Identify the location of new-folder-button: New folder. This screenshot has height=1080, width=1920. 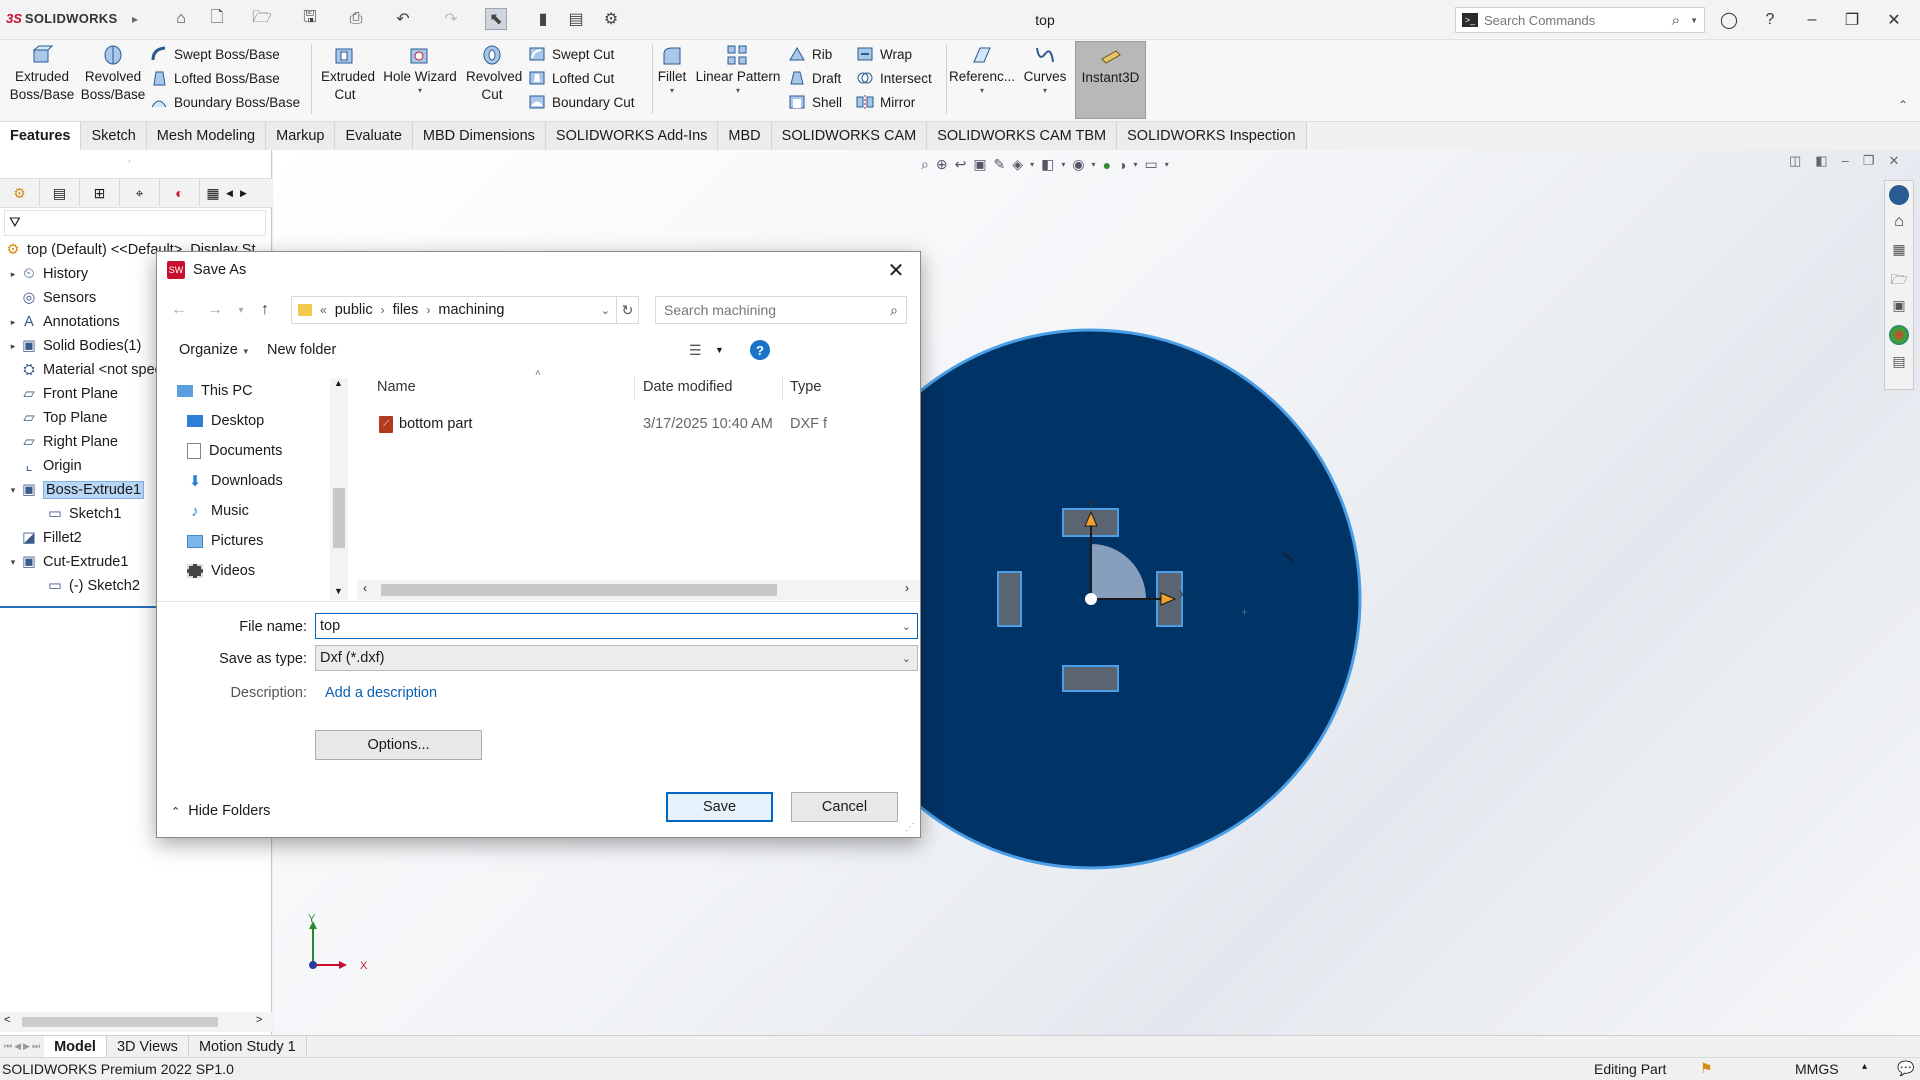
(301, 350).